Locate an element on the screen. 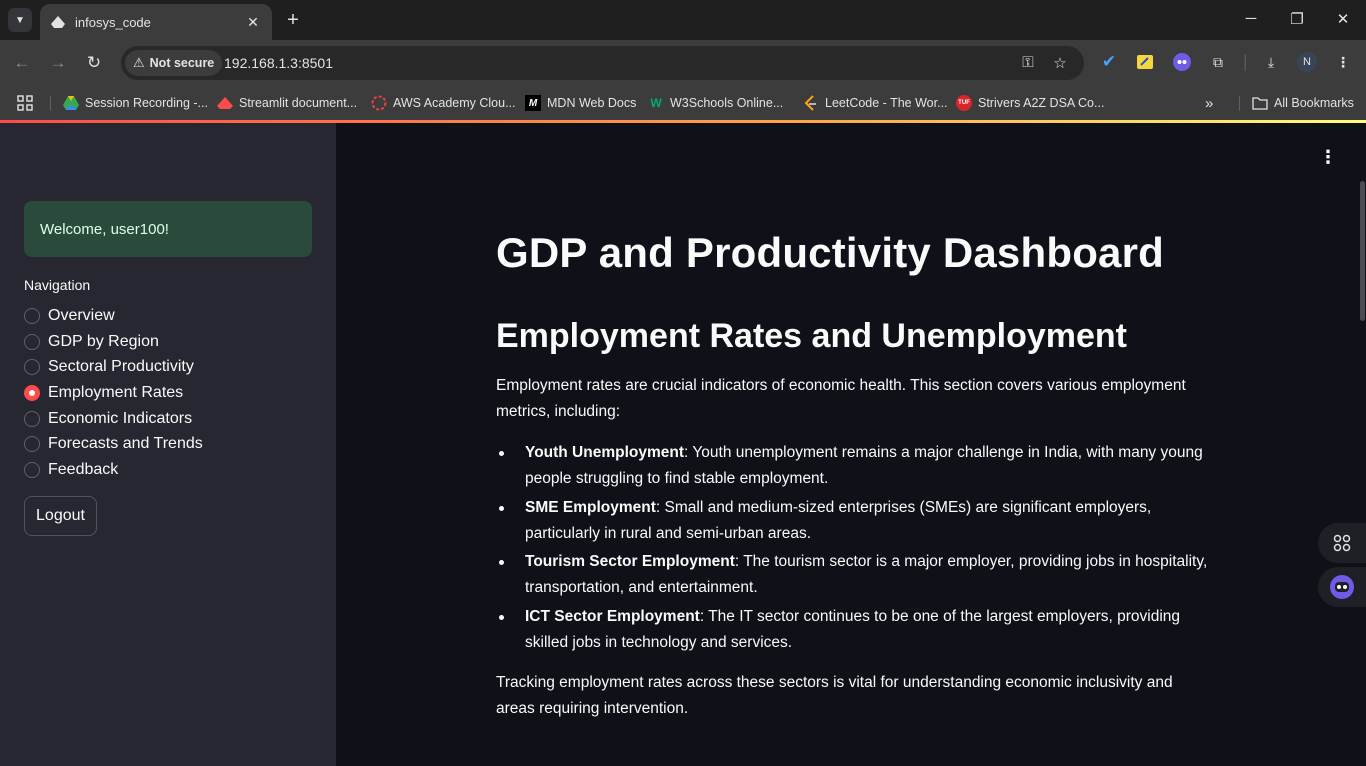  folder-icon is located at coordinates (1260, 103).